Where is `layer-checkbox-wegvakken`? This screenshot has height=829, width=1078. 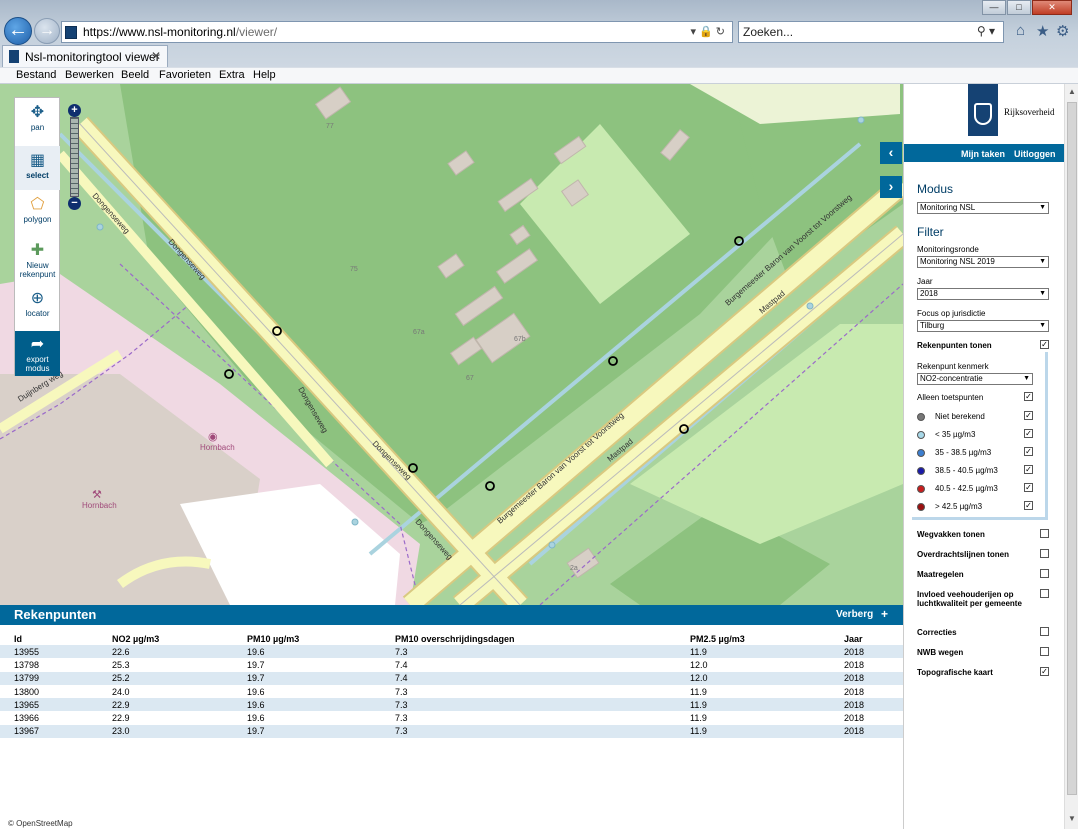 layer-checkbox-wegvakken is located at coordinates (1044, 533).